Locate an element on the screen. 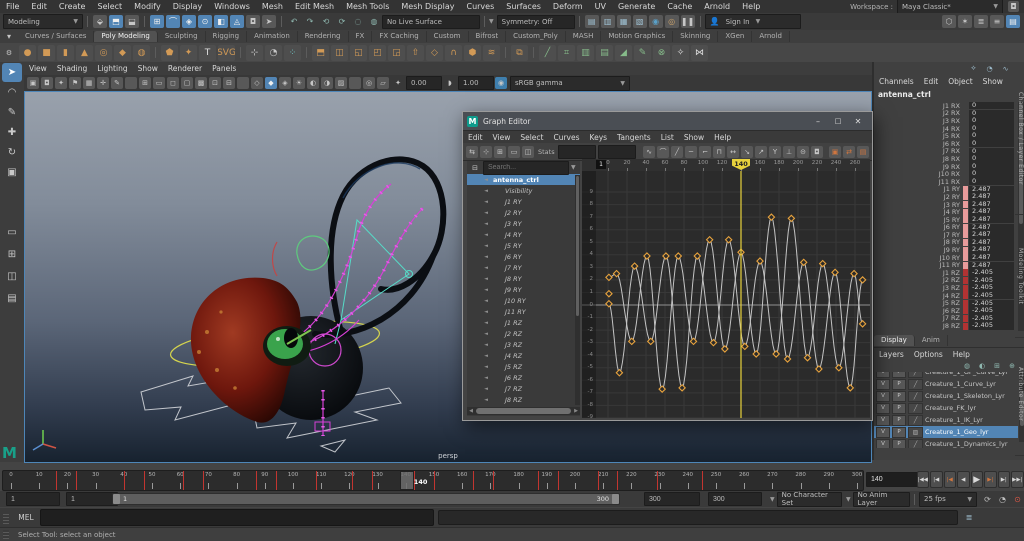 The image size is (1024, 541). menu-item: Edit is located at coordinates (39, 6).